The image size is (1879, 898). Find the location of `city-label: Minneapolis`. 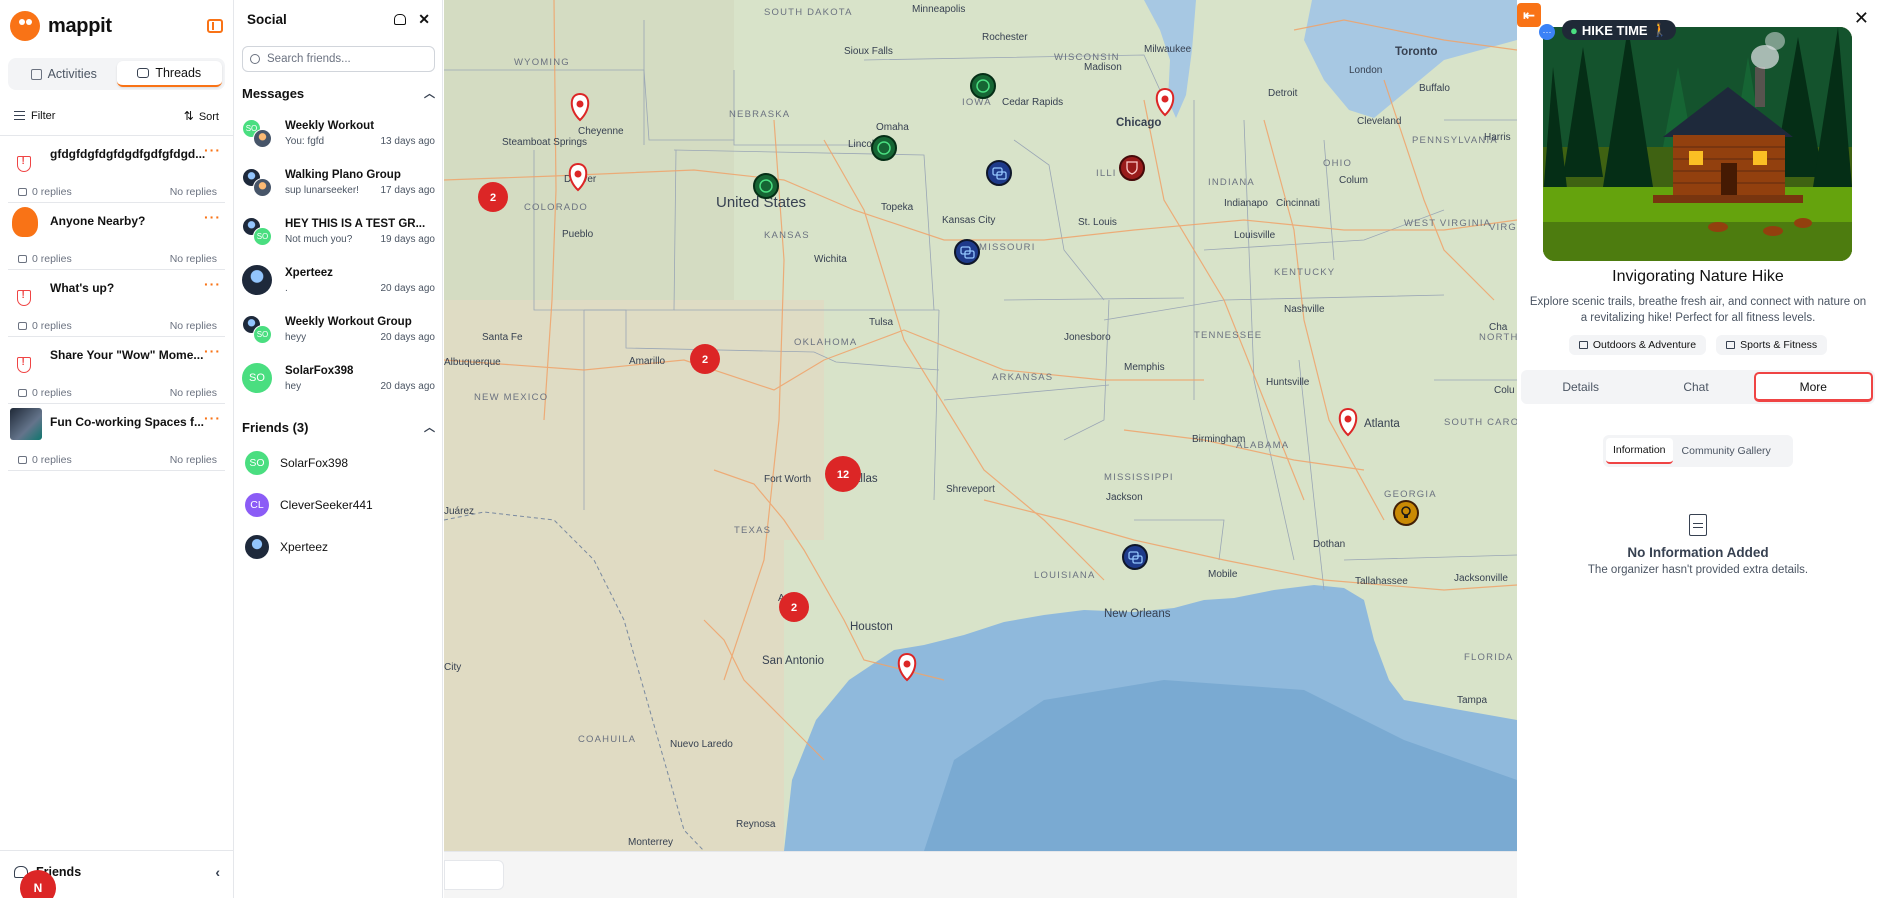

city-label: Minneapolis is located at coordinates (938, 9).